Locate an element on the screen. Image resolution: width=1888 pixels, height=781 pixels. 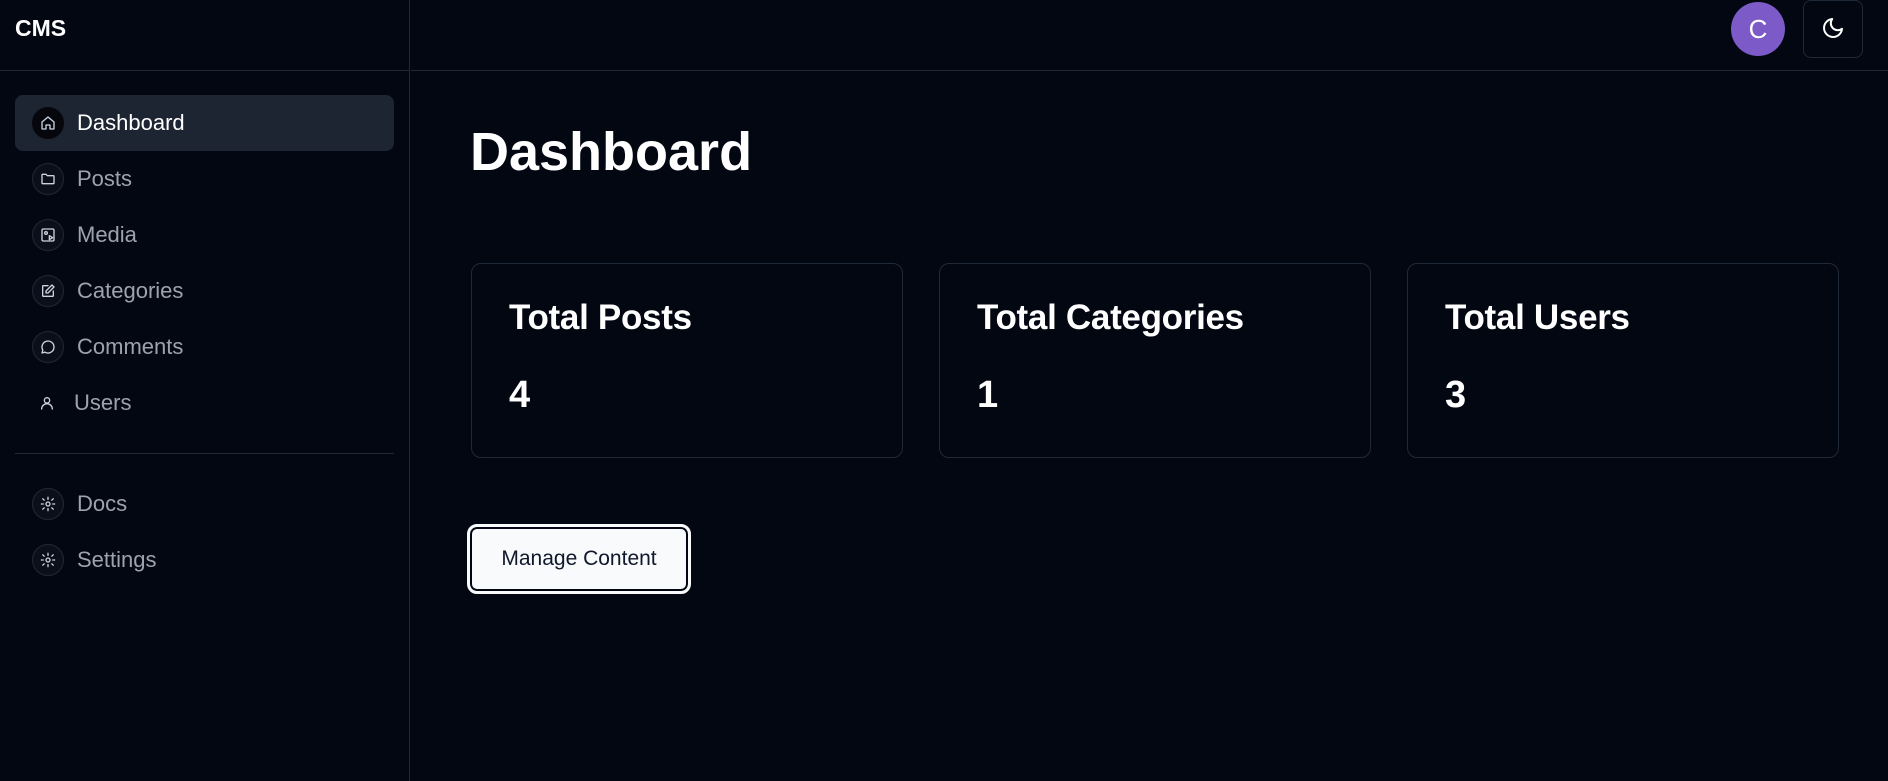
stat-card-value: 1 is located at coordinates (988, 395).